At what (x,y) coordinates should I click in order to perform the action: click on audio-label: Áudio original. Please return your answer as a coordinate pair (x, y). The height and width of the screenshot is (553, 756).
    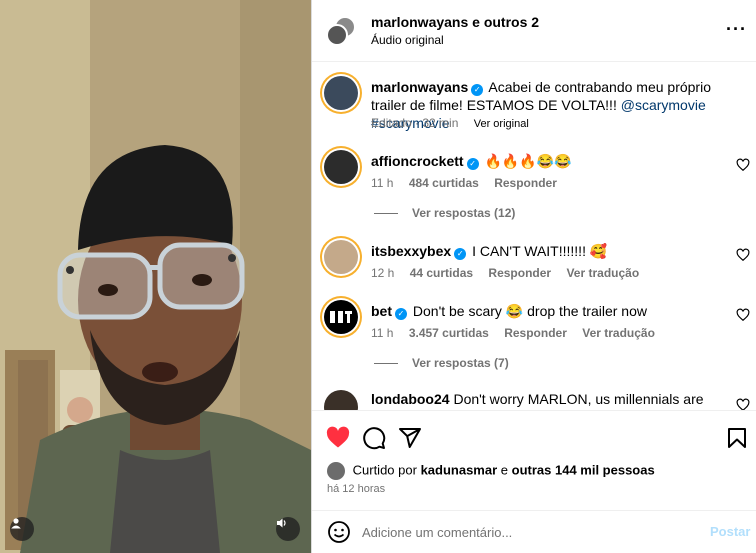
    Looking at the image, I should click on (407, 40).